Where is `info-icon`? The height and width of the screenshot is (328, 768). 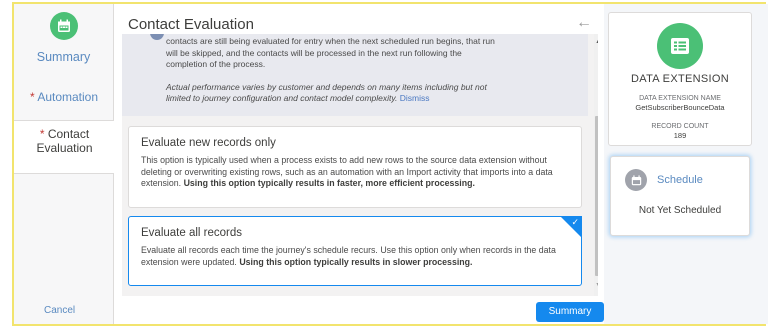 info-icon is located at coordinates (157, 37).